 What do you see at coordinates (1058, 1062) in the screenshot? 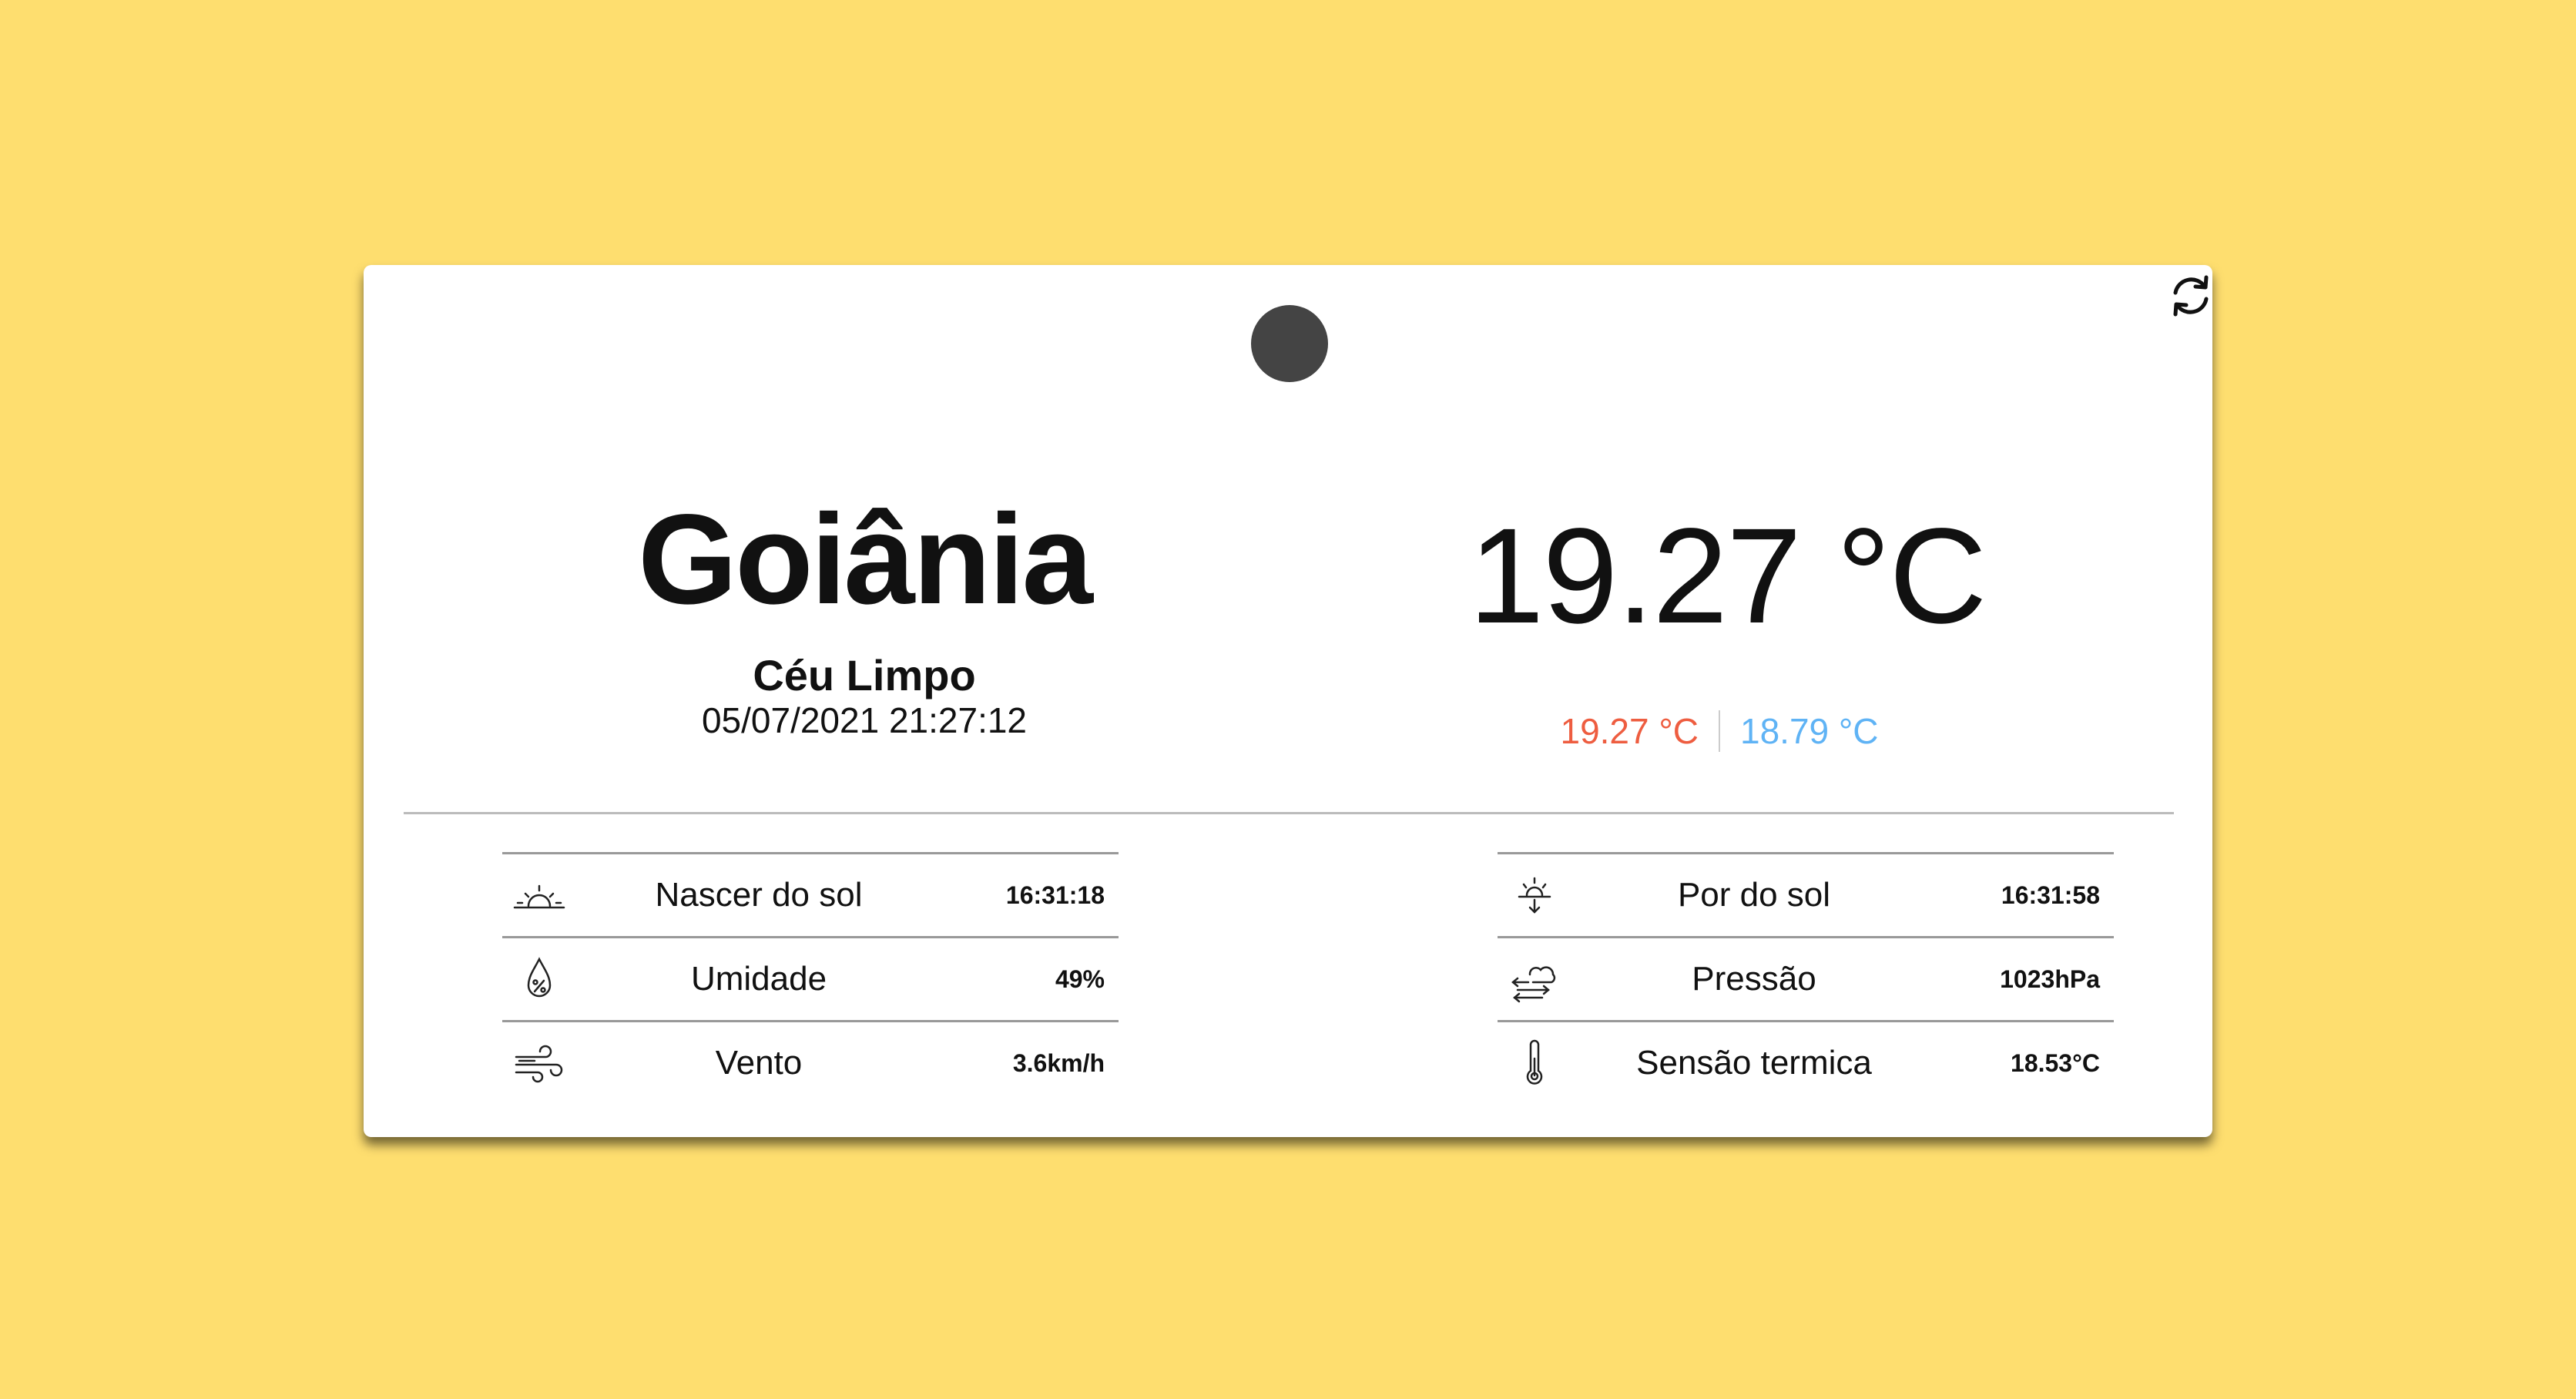
I see `stat-value: 3.6km/h` at bounding box center [1058, 1062].